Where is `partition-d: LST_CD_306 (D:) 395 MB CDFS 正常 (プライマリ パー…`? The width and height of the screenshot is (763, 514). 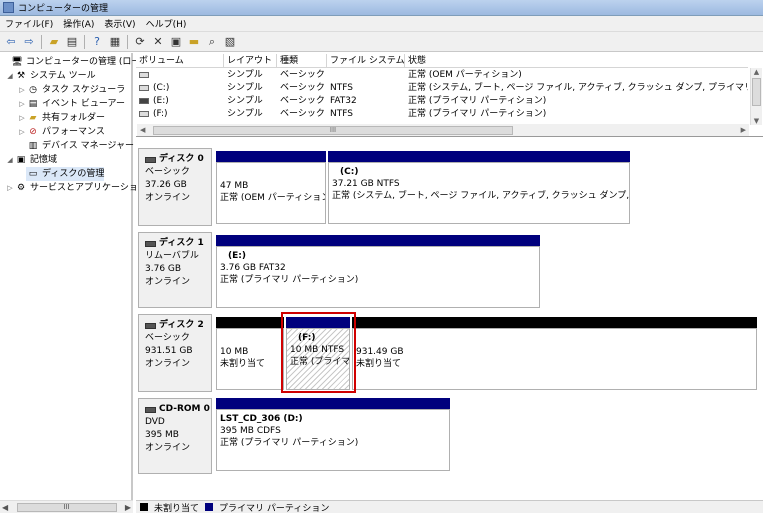
partition-d: LST_CD_306 (D:) 395 MB CDFS 正常 (プライマリ パー… is located at coordinates (333, 440).